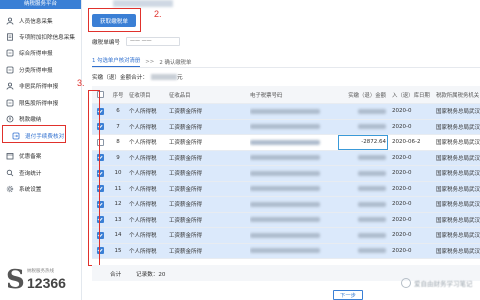  I want to click on cell-date: 2020-06-2, so click(406, 142).